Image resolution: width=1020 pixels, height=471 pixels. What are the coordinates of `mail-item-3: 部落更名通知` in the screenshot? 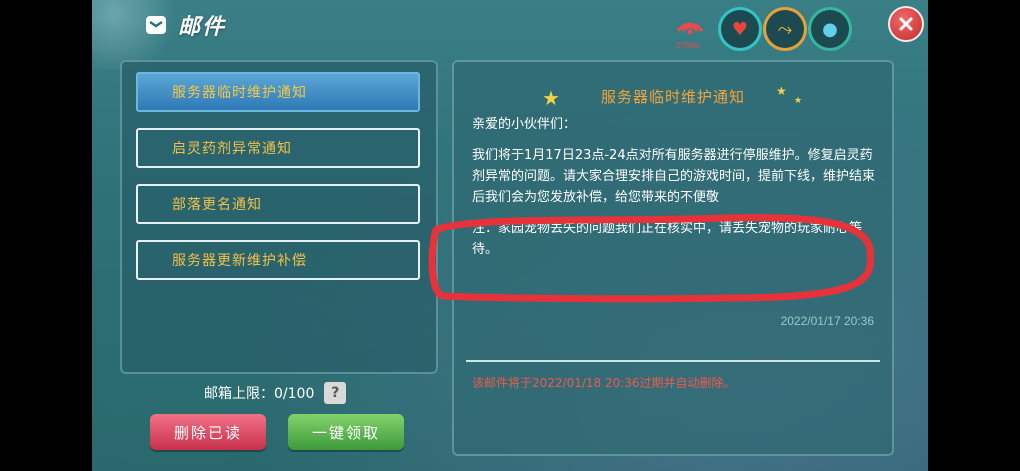 It's located at (278, 204).